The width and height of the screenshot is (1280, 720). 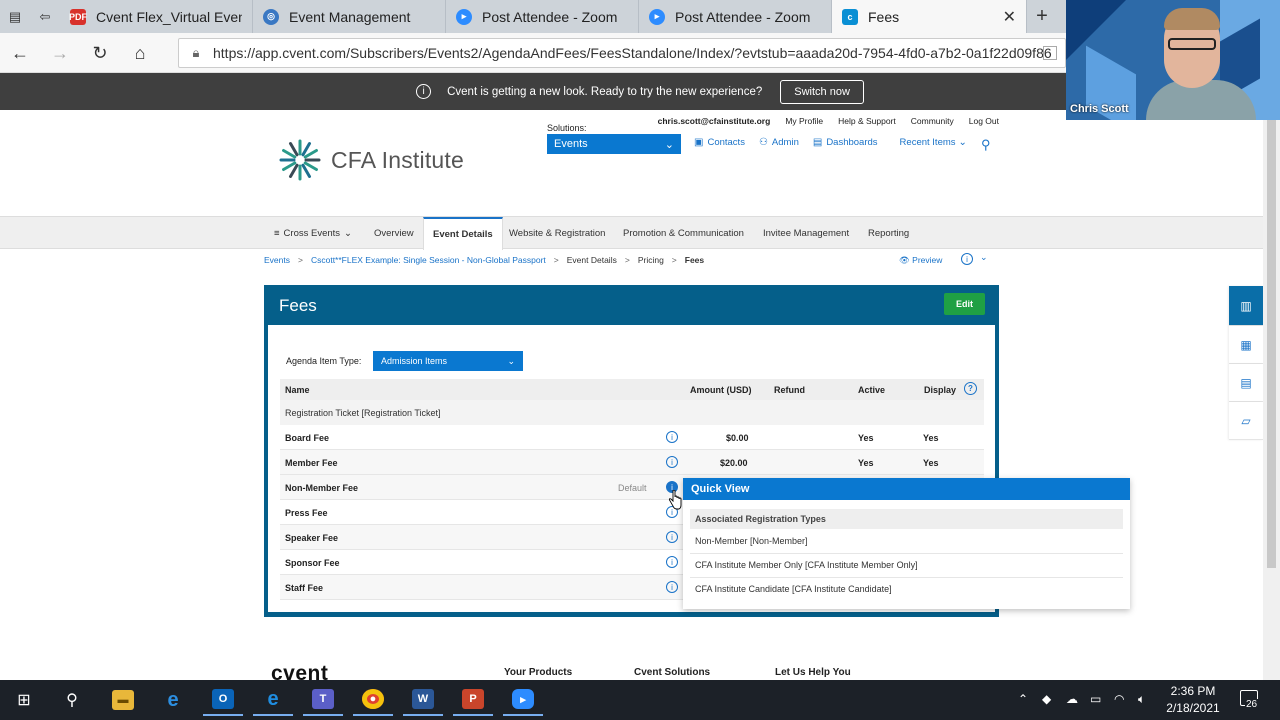 What do you see at coordinates (538, 672) in the screenshot?
I see `footer-your-products: Your Products` at bounding box center [538, 672].